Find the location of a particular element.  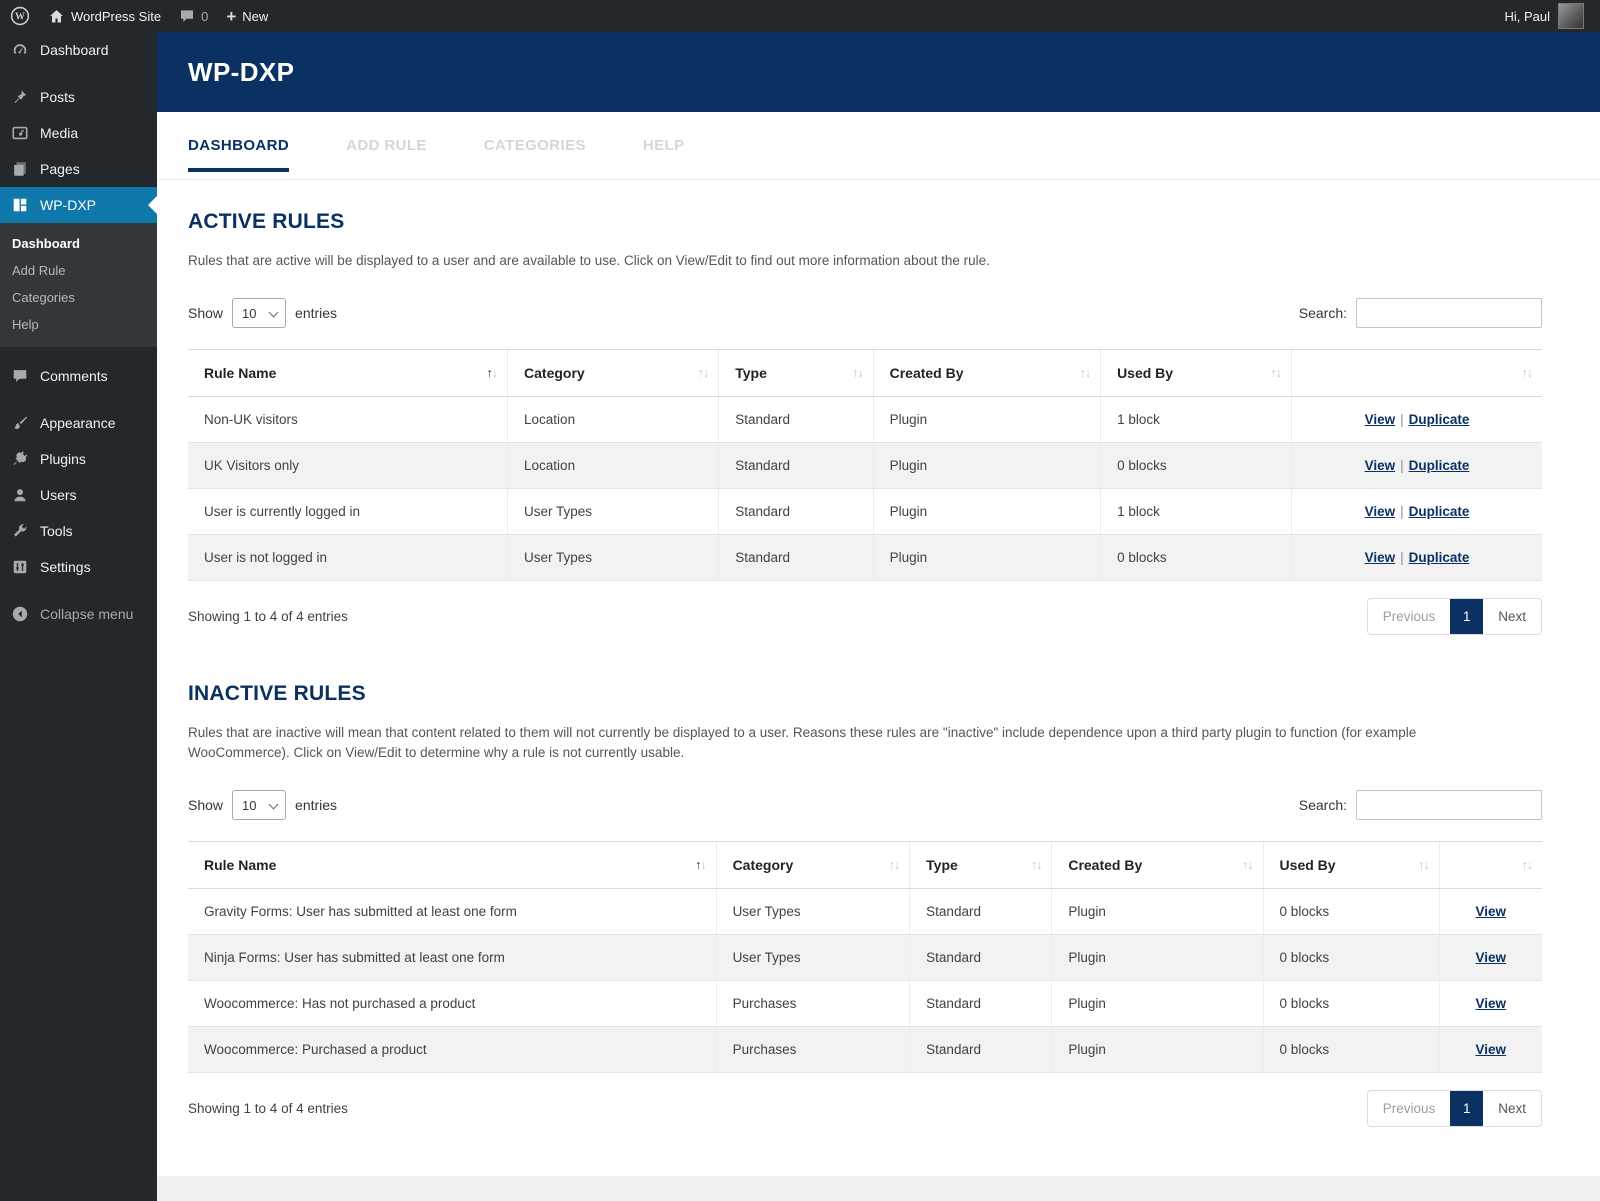

category-cell: Location is located at coordinates (613, 465).